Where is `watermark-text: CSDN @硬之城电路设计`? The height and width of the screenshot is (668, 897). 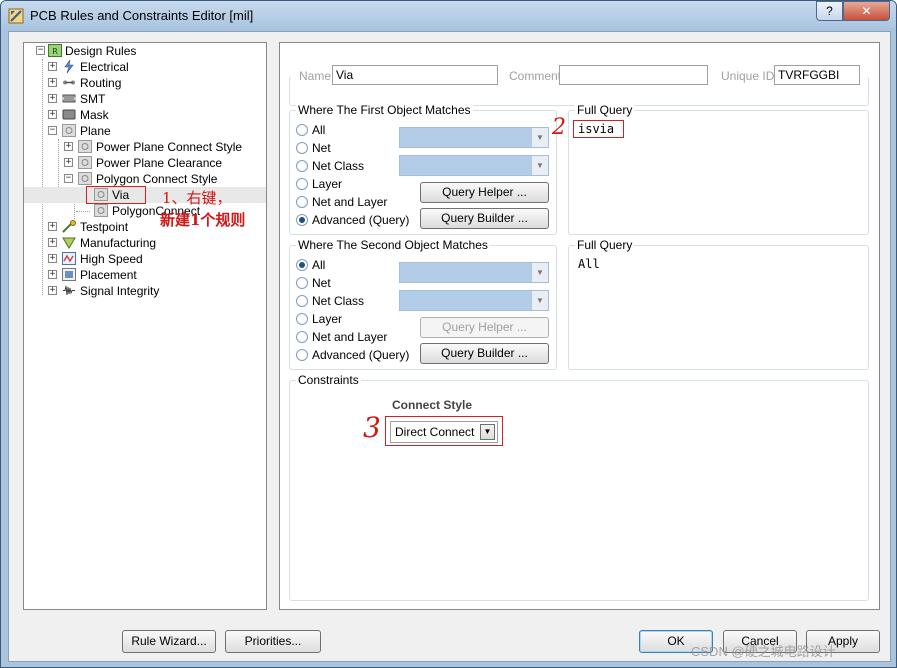
watermark-text: CSDN @硬之城电路设计 is located at coordinates (763, 651).